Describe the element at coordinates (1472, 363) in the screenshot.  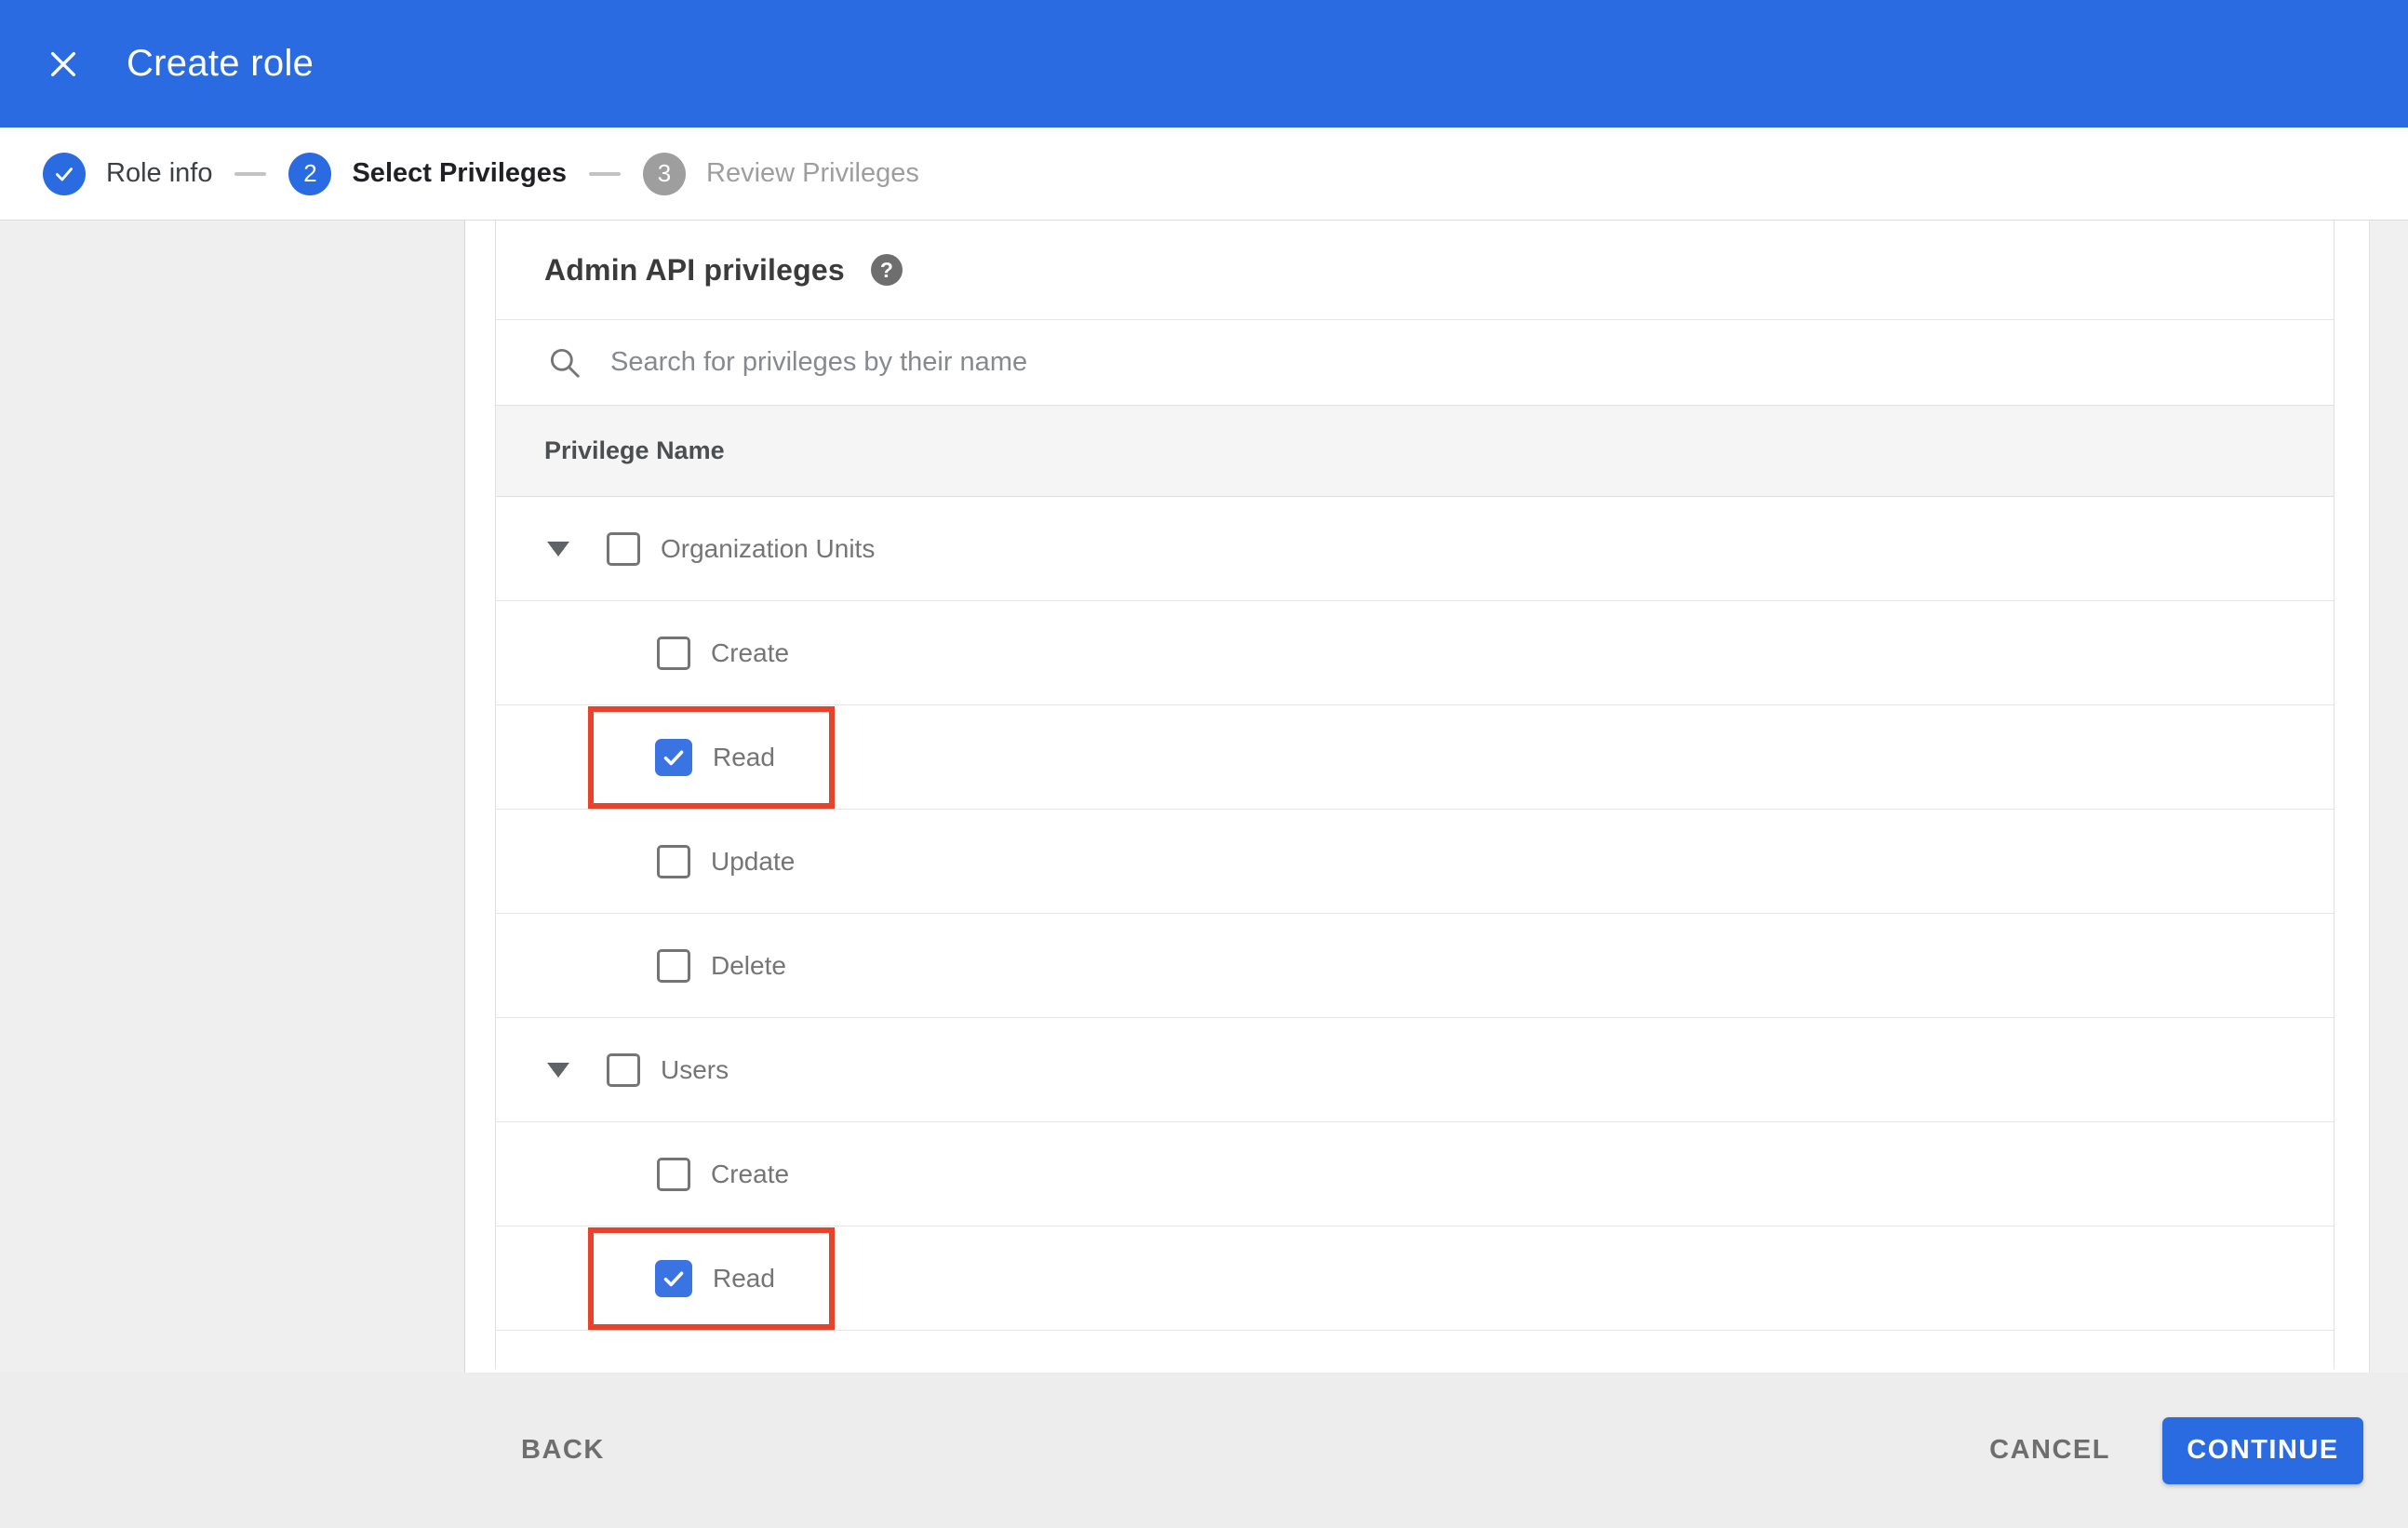
I see `search-input` at that location.